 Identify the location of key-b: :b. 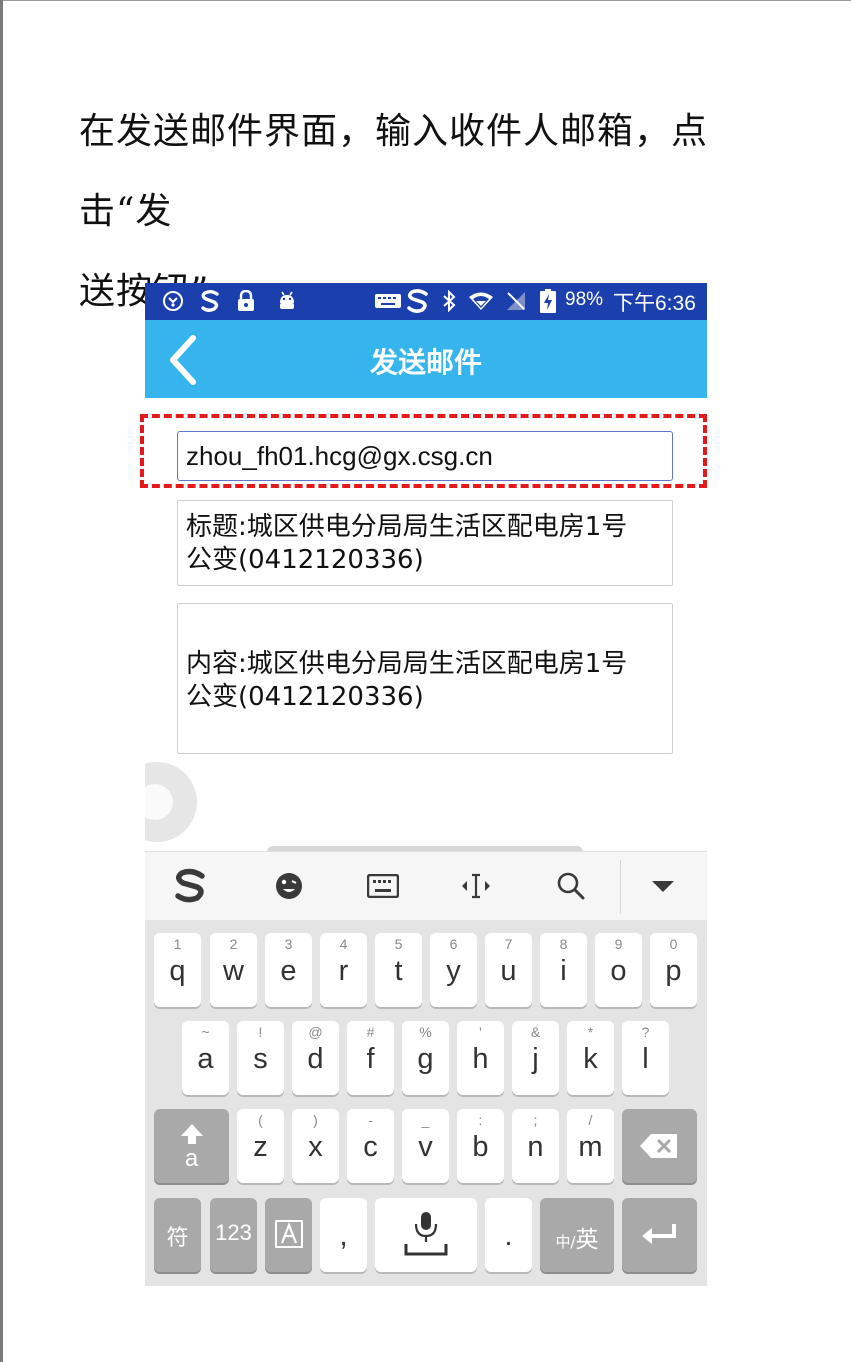
(480, 1146).